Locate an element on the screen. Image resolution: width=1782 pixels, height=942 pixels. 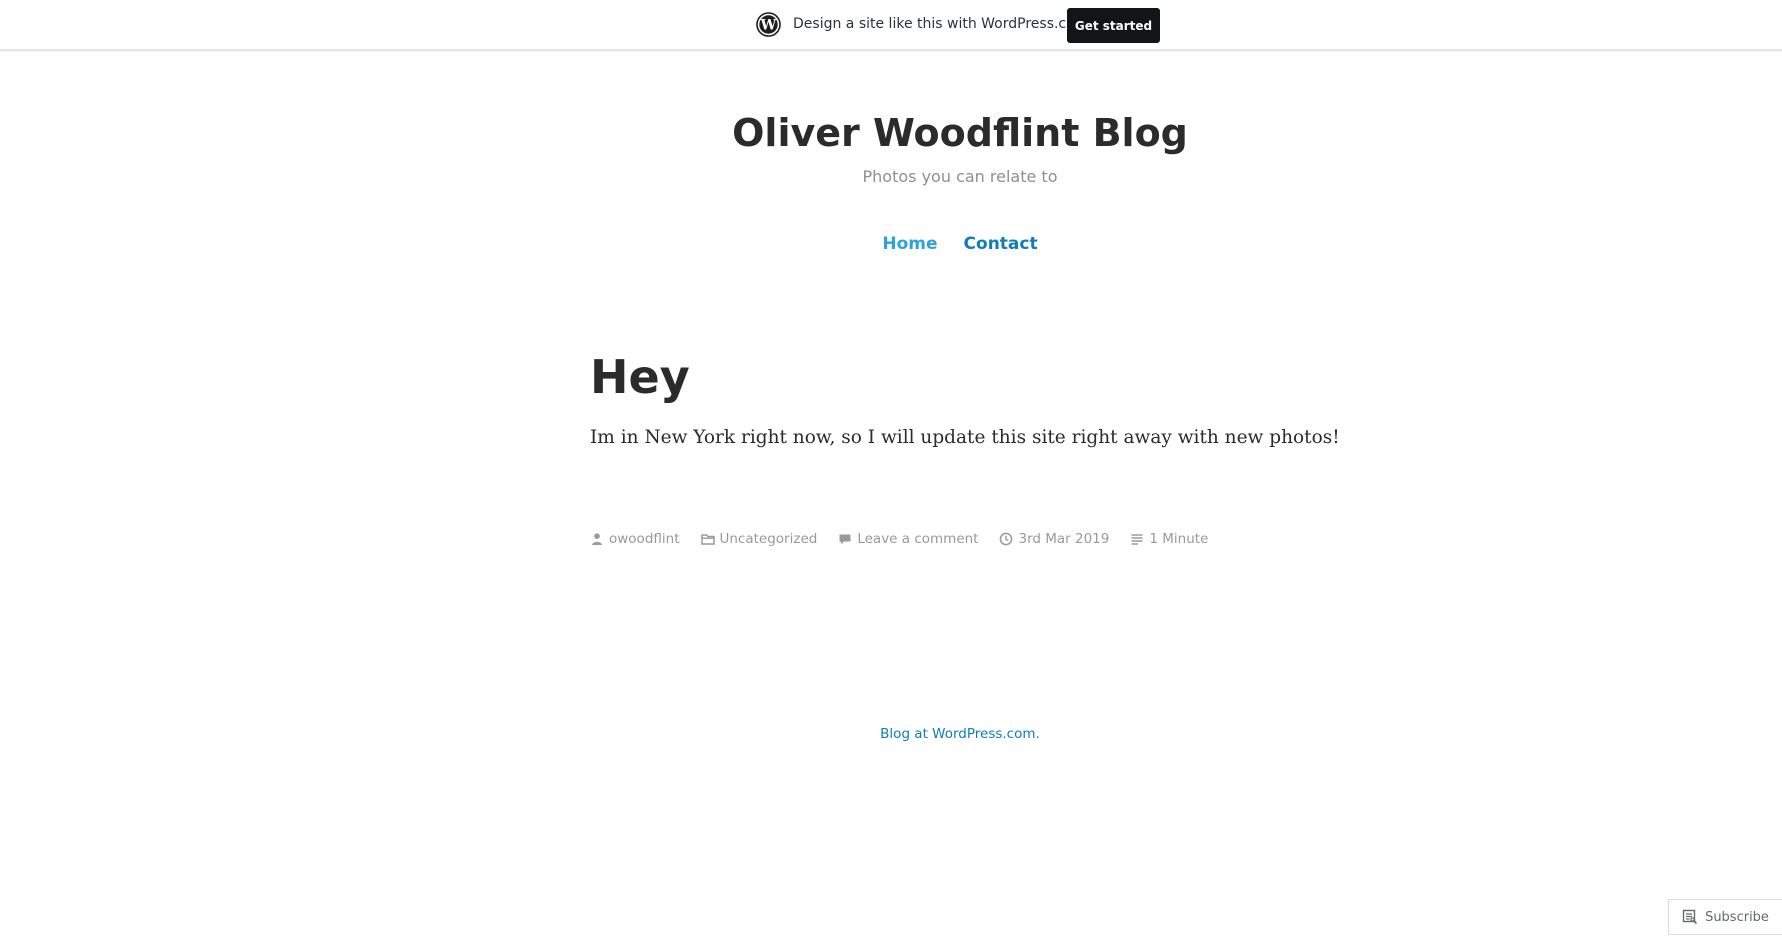
subscribe-button: Subscribe is located at coordinates (1725, 917).